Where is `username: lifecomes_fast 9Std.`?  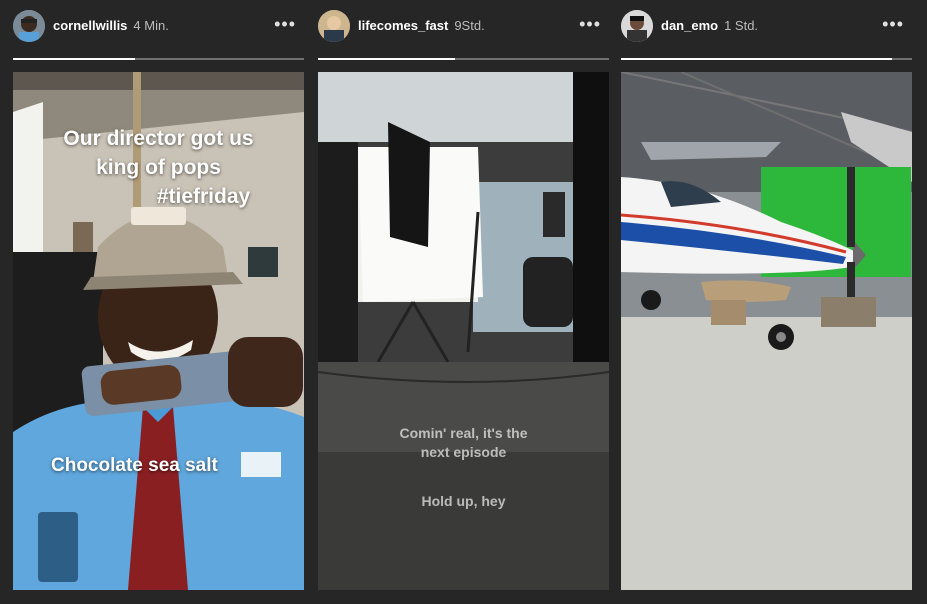 username: lifecomes_fast 9Std. is located at coordinates (421, 25).